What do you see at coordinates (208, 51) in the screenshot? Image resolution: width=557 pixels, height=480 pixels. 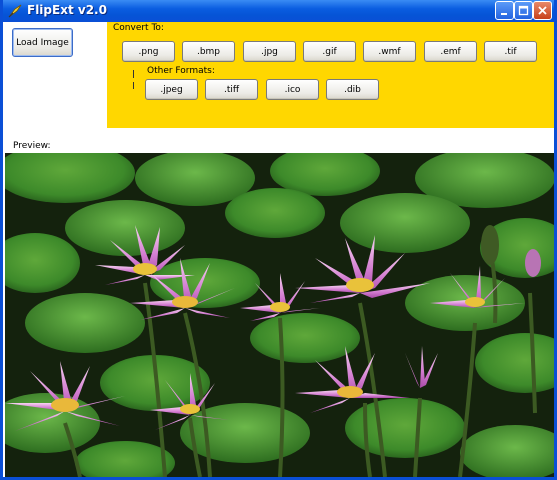 I see `convert-bmp-button: .bmp` at bounding box center [208, 51].